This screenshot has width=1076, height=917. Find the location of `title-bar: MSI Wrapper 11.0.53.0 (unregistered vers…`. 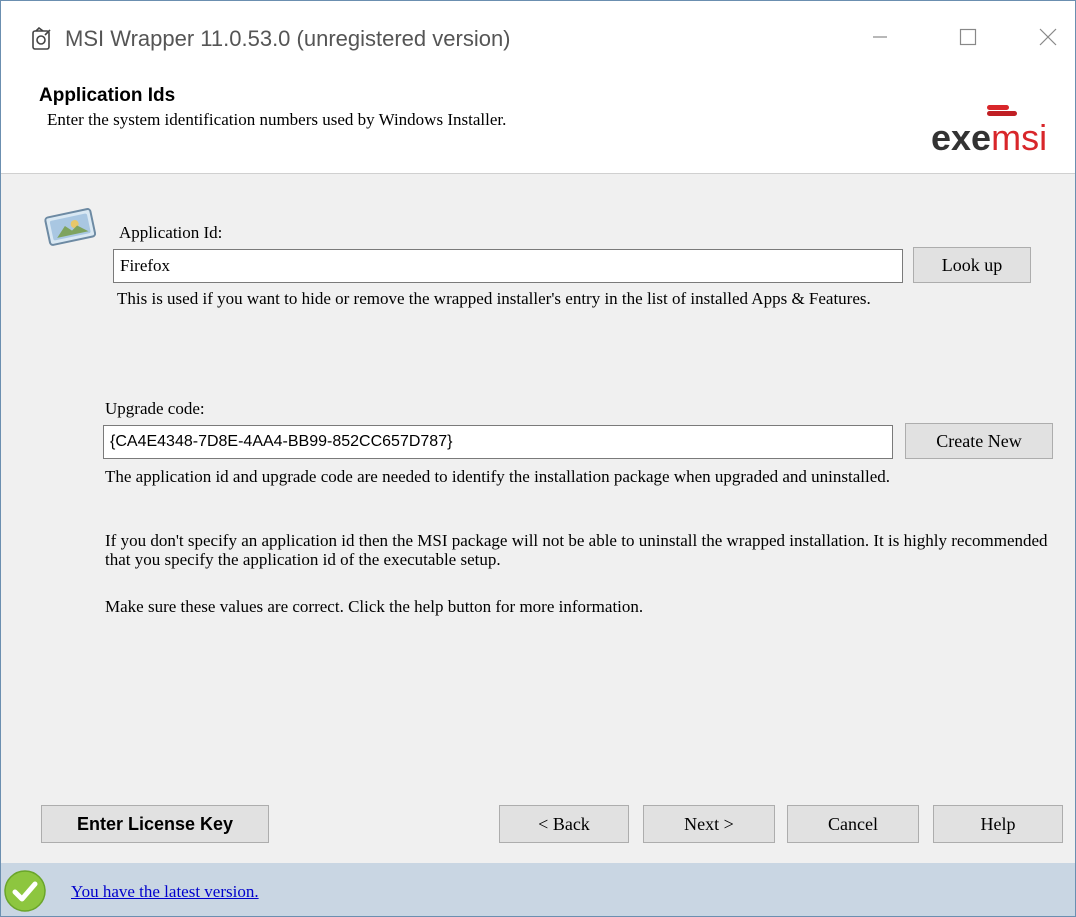

title-bar: MSI Wrapper 11.0.53.0 (unregistered vers… is located at coordinates (538, 39).